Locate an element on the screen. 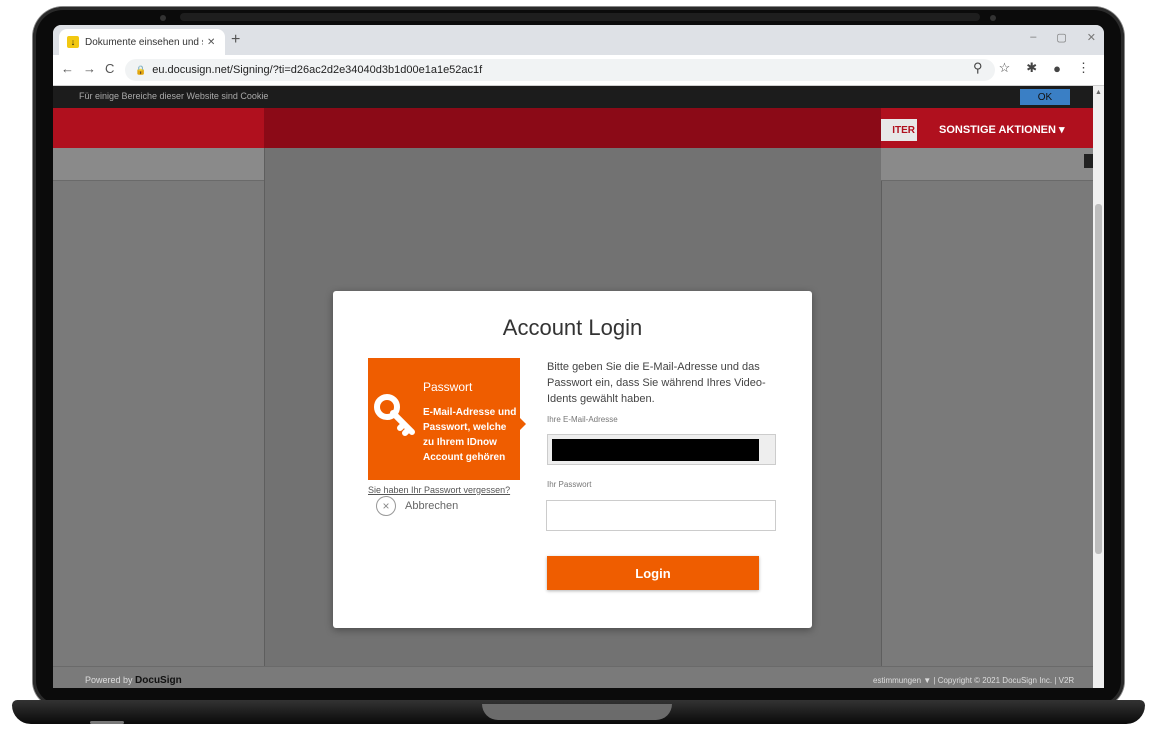  extensions-icon: ✱ is located at coordinates (1031, 68).